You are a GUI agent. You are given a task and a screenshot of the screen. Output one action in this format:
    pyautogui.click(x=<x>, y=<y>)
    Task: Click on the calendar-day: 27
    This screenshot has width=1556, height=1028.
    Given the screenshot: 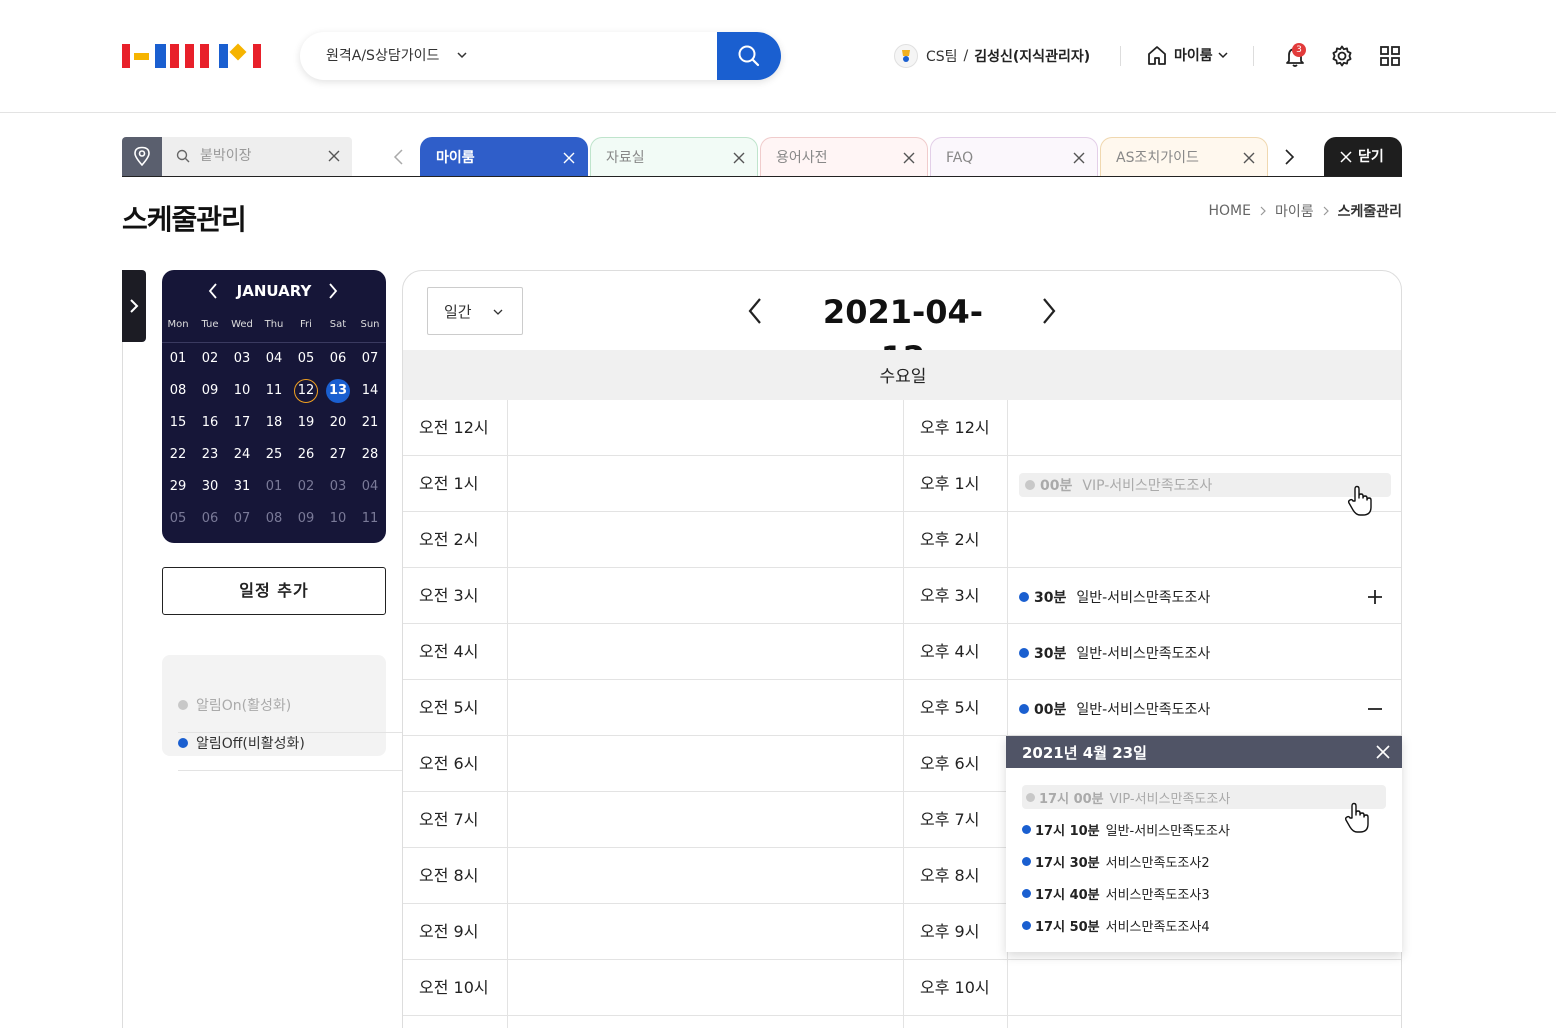 What is the action you would take?
    pyautogui.click(x=338, y=455)
    